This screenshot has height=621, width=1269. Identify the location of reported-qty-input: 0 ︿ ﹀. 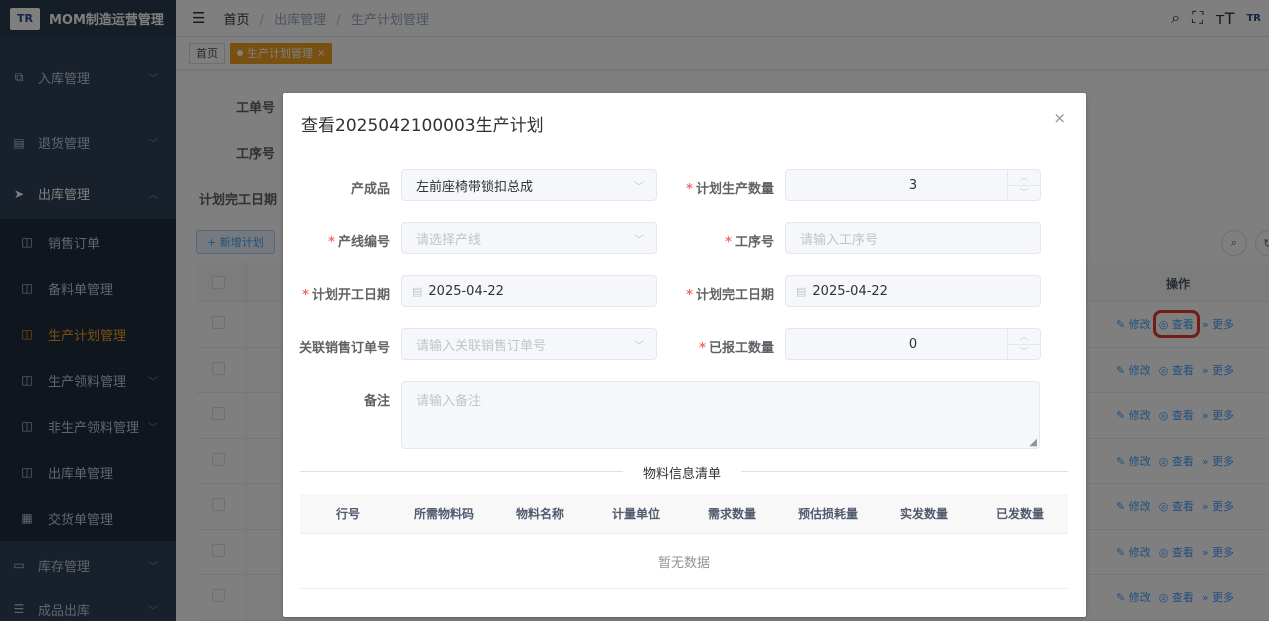
(913, 344).